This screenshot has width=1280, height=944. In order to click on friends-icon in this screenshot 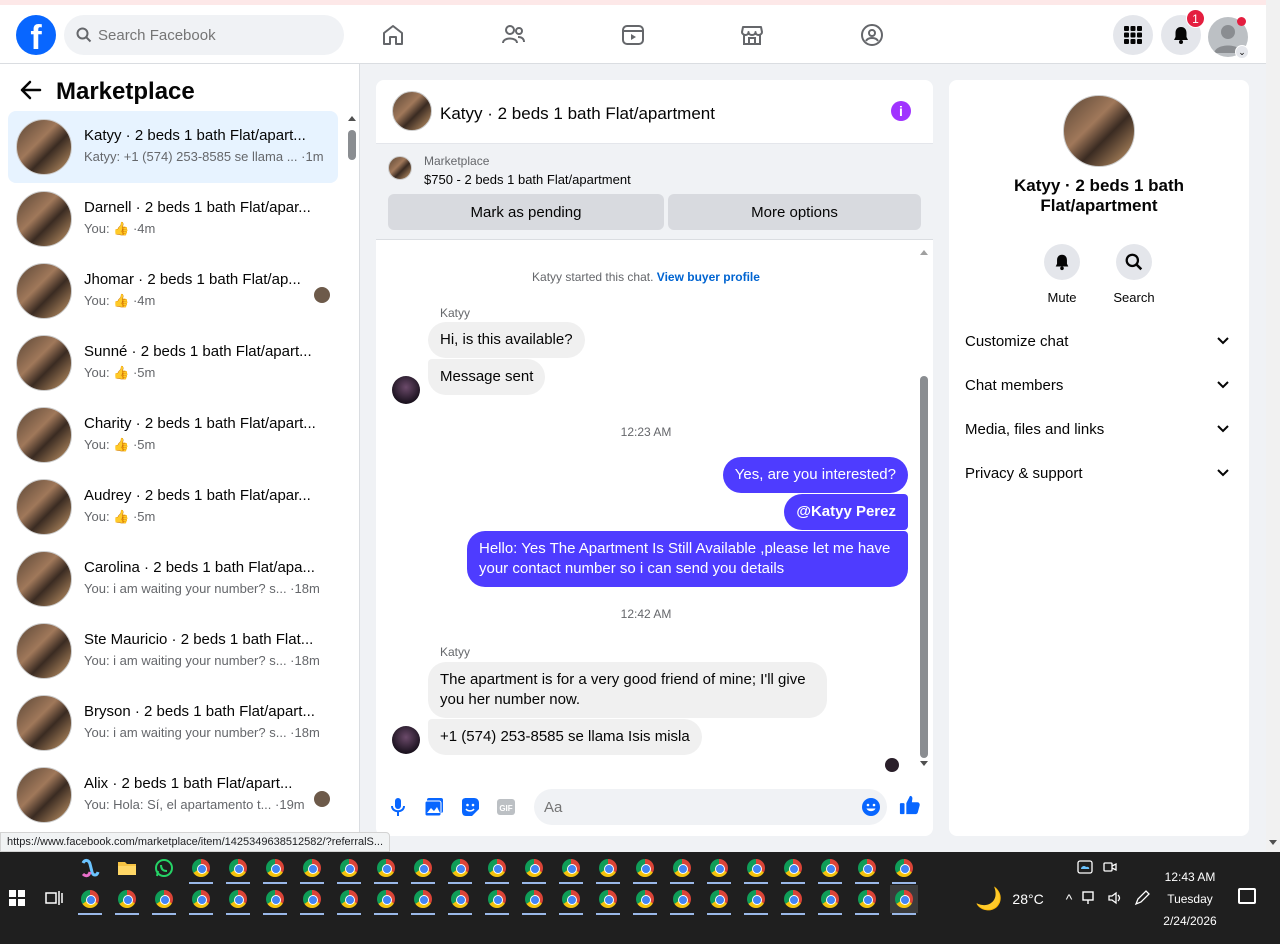, I will do `click(513, 35)`.